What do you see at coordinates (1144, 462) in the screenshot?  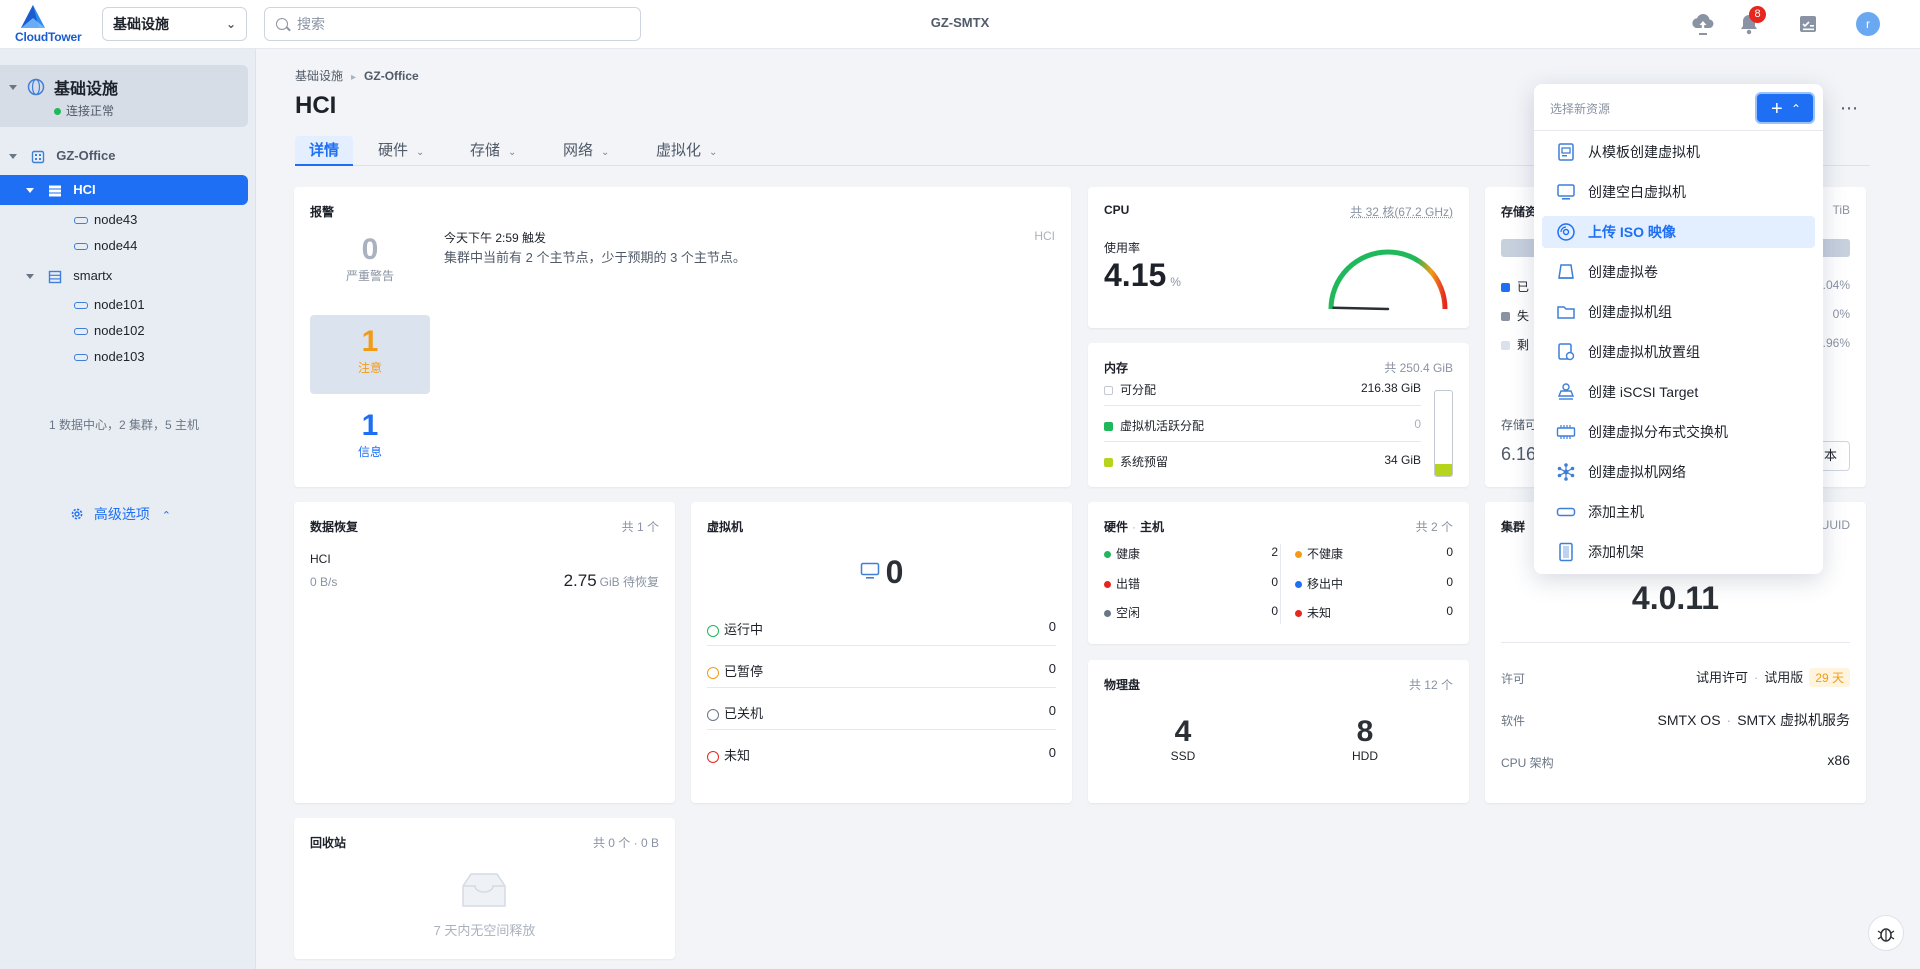 I see `memory-row-label: 系统预留` at bounding box center [1144, 462].